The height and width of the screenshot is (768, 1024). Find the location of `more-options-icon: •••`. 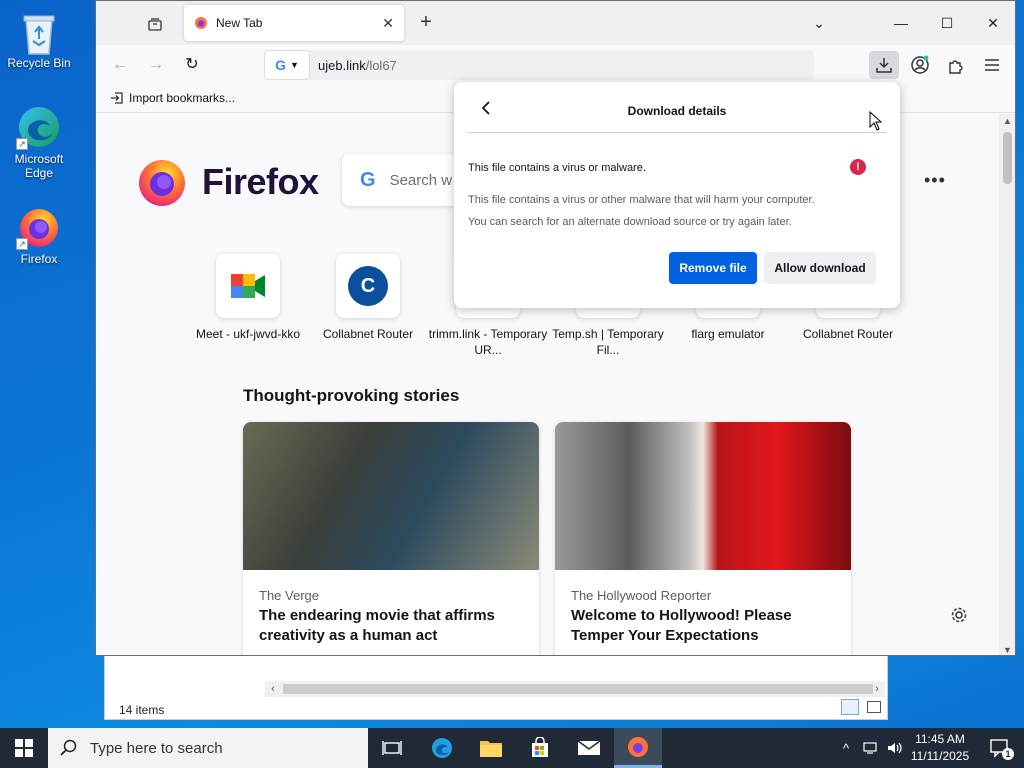

more-options-icon: ••• is located at coordinates (935, 180).